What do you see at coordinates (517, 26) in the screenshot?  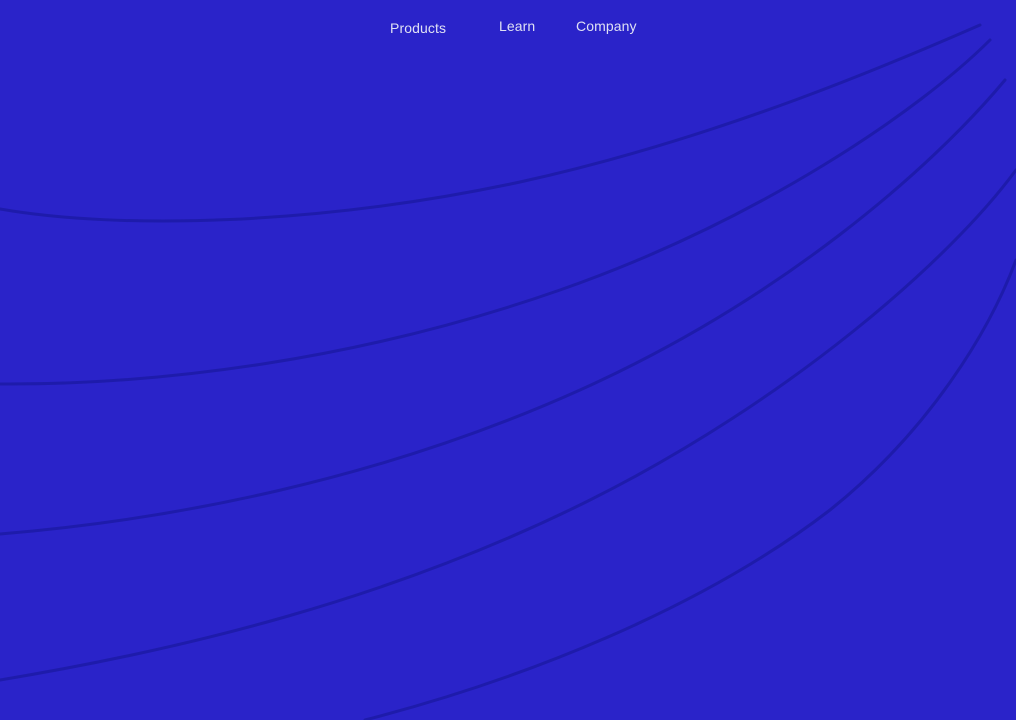 I see `nav-link-learn: Learn` at bounding box center [517, 26].